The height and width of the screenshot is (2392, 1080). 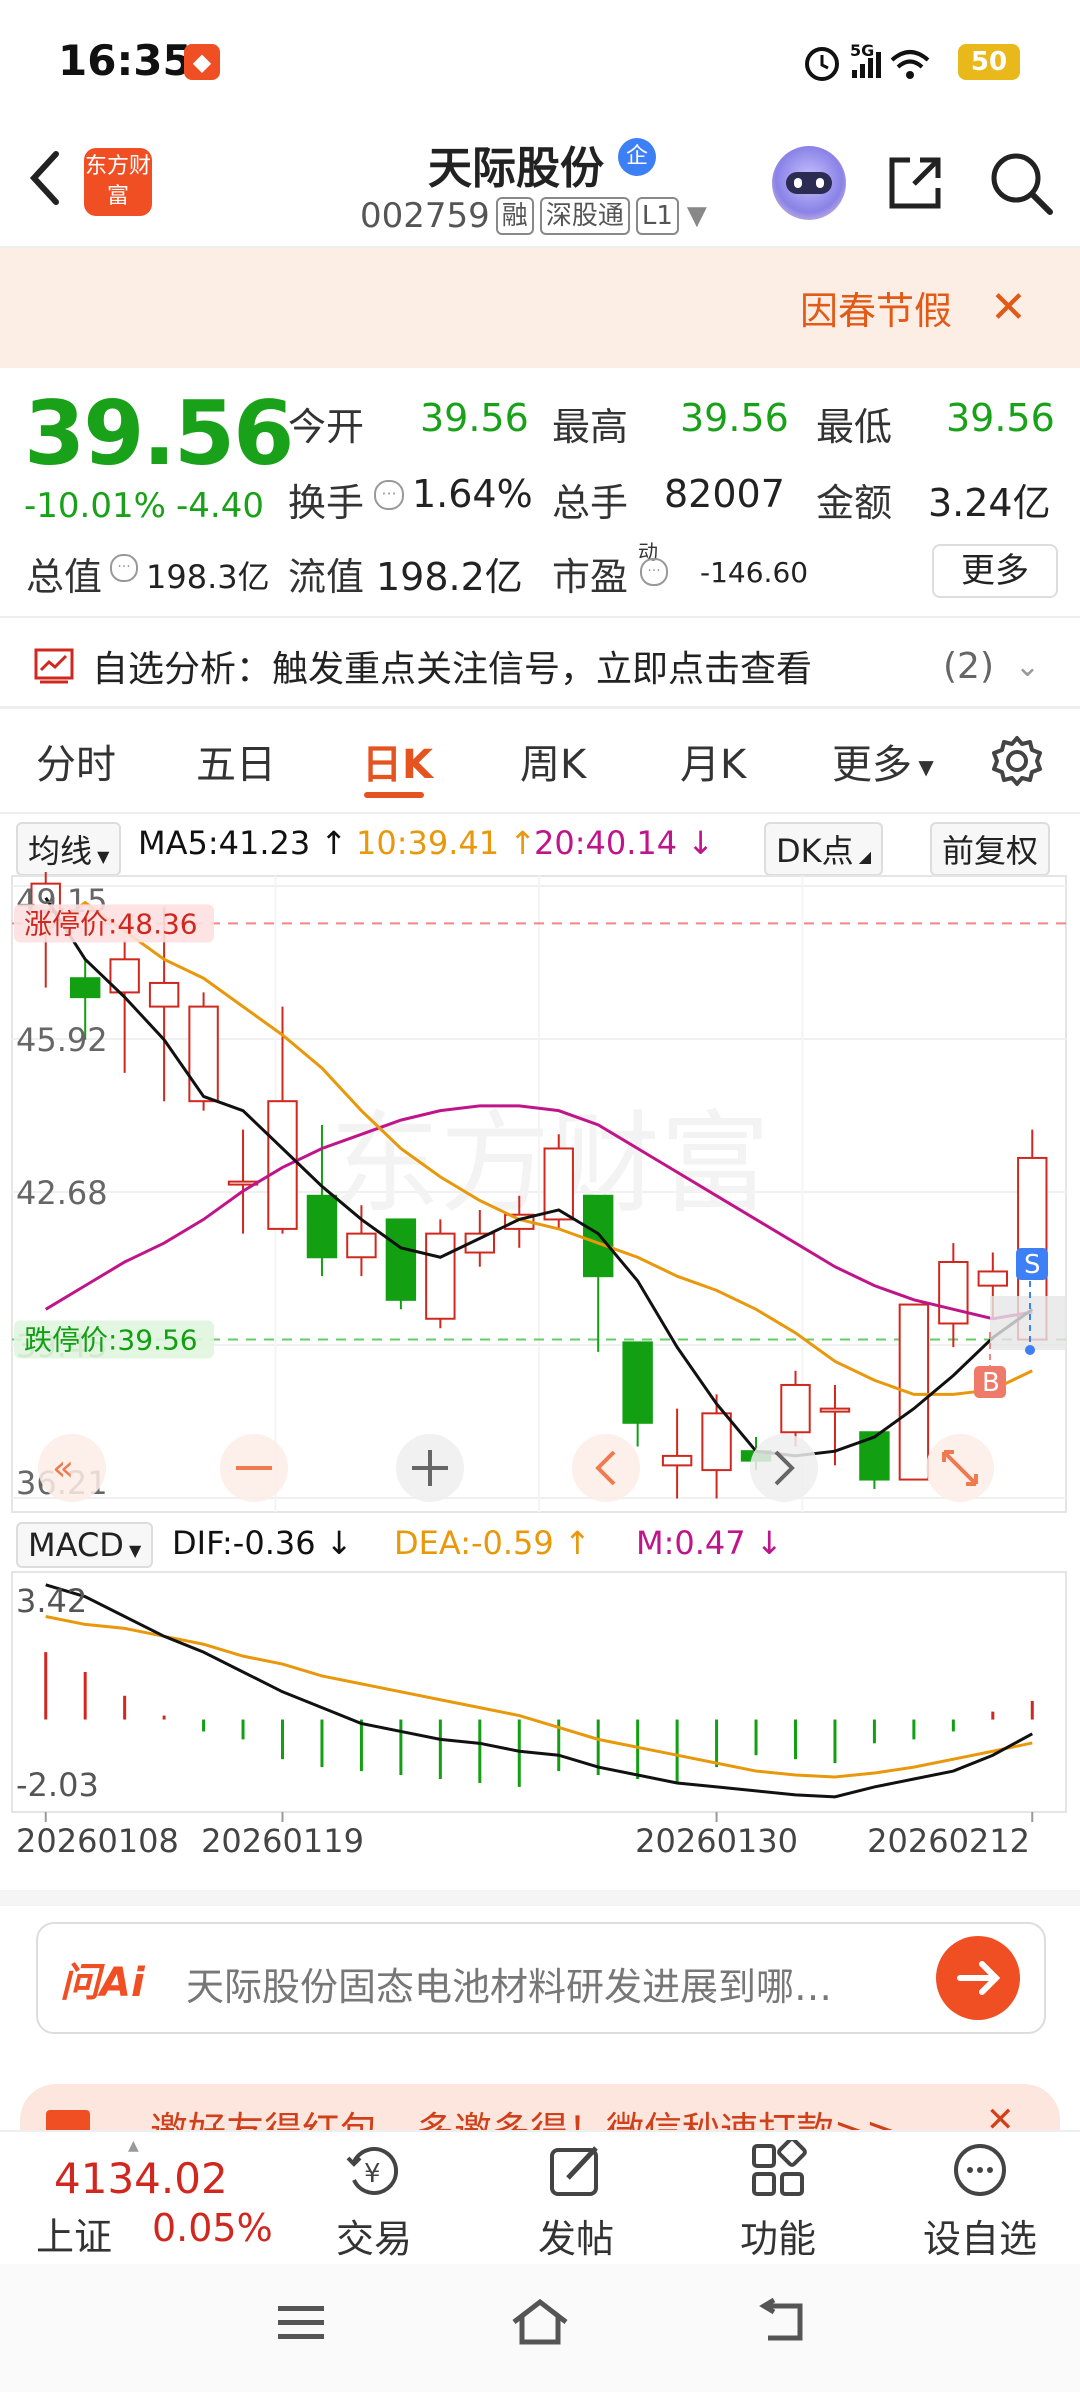 I want to click on app-notification-icon: ◆, so click(x=202, y=62).